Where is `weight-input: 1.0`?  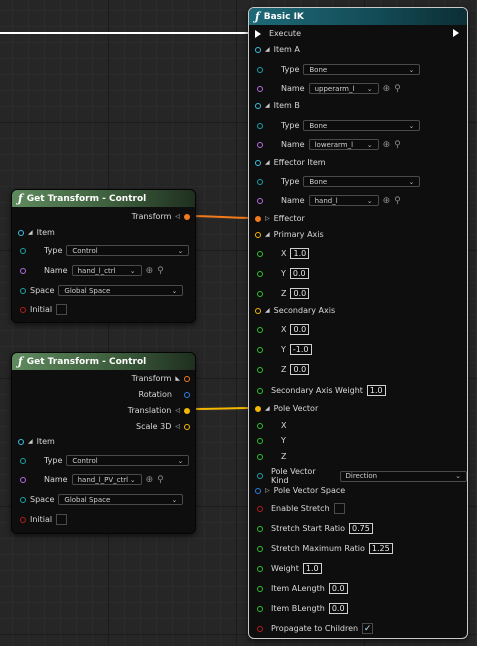 weight-input: 1.0 is located at coordinates (312, 568).